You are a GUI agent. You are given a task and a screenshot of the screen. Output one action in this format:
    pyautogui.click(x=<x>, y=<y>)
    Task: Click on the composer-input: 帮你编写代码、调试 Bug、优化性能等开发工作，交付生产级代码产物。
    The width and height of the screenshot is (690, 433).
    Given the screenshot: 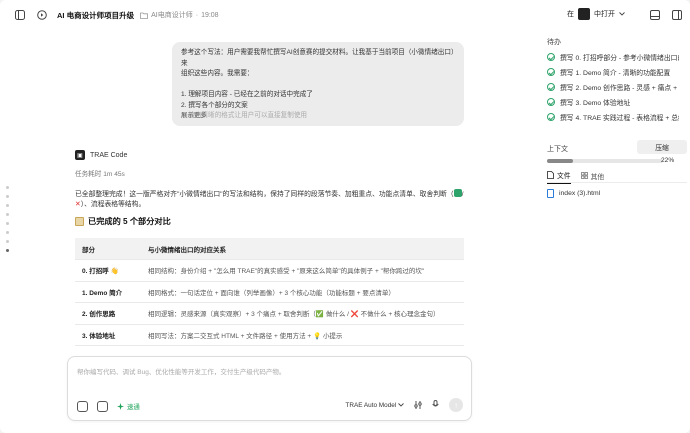 What is the action you would take?
    pyautogui.click(x=181, y=371)
    